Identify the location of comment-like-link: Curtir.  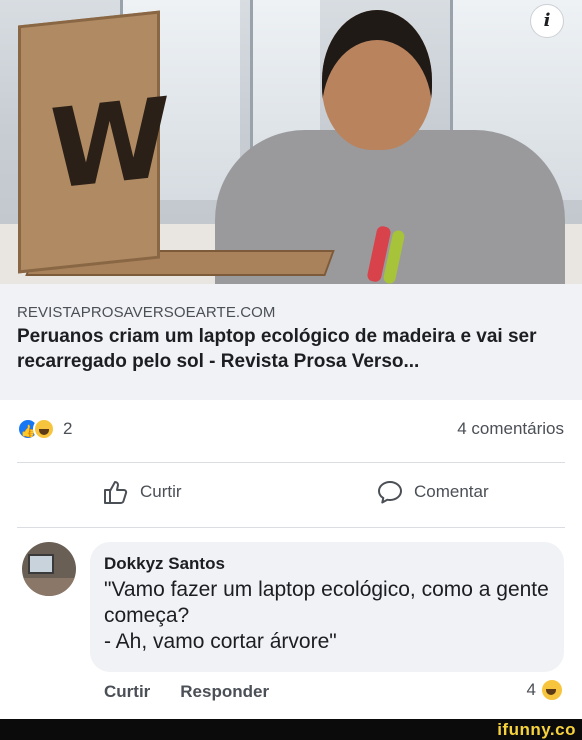
(127, 692).